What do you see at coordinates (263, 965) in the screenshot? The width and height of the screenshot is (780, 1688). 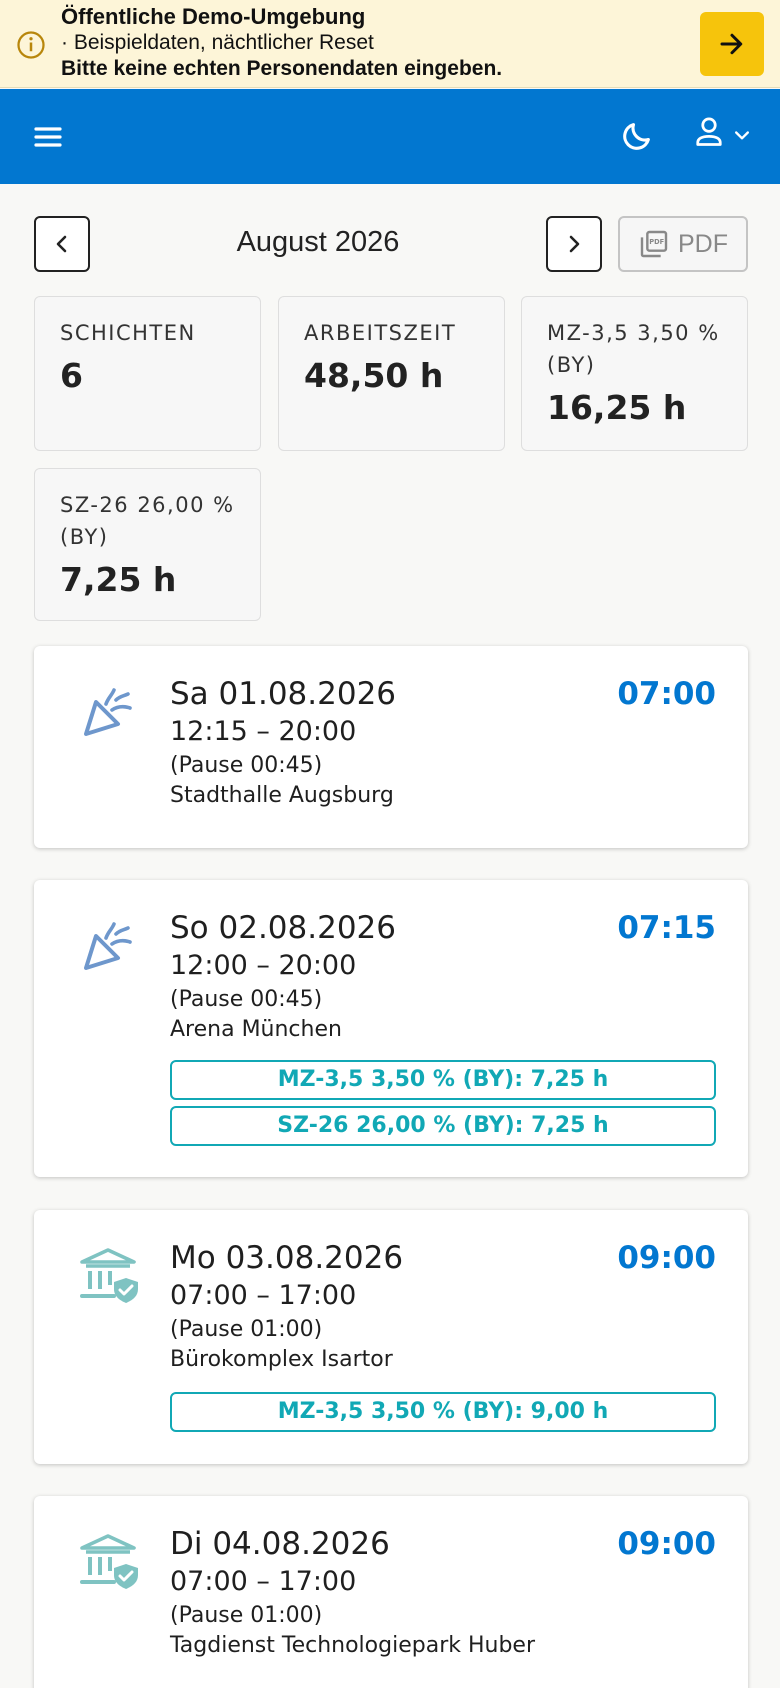 I see `shift-time-range: 12:00 – 20:00` at bounding box center [263, 965].